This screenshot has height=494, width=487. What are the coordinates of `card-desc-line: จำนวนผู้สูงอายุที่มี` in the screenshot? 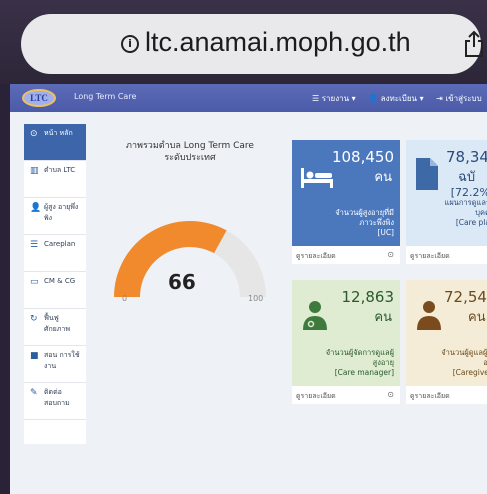 It's located at (364, 212).